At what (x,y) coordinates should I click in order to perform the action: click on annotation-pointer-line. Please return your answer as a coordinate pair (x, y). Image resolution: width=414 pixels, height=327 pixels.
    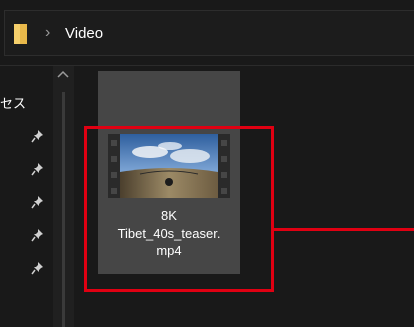
    Looking at the image, I should click on (344, 229).